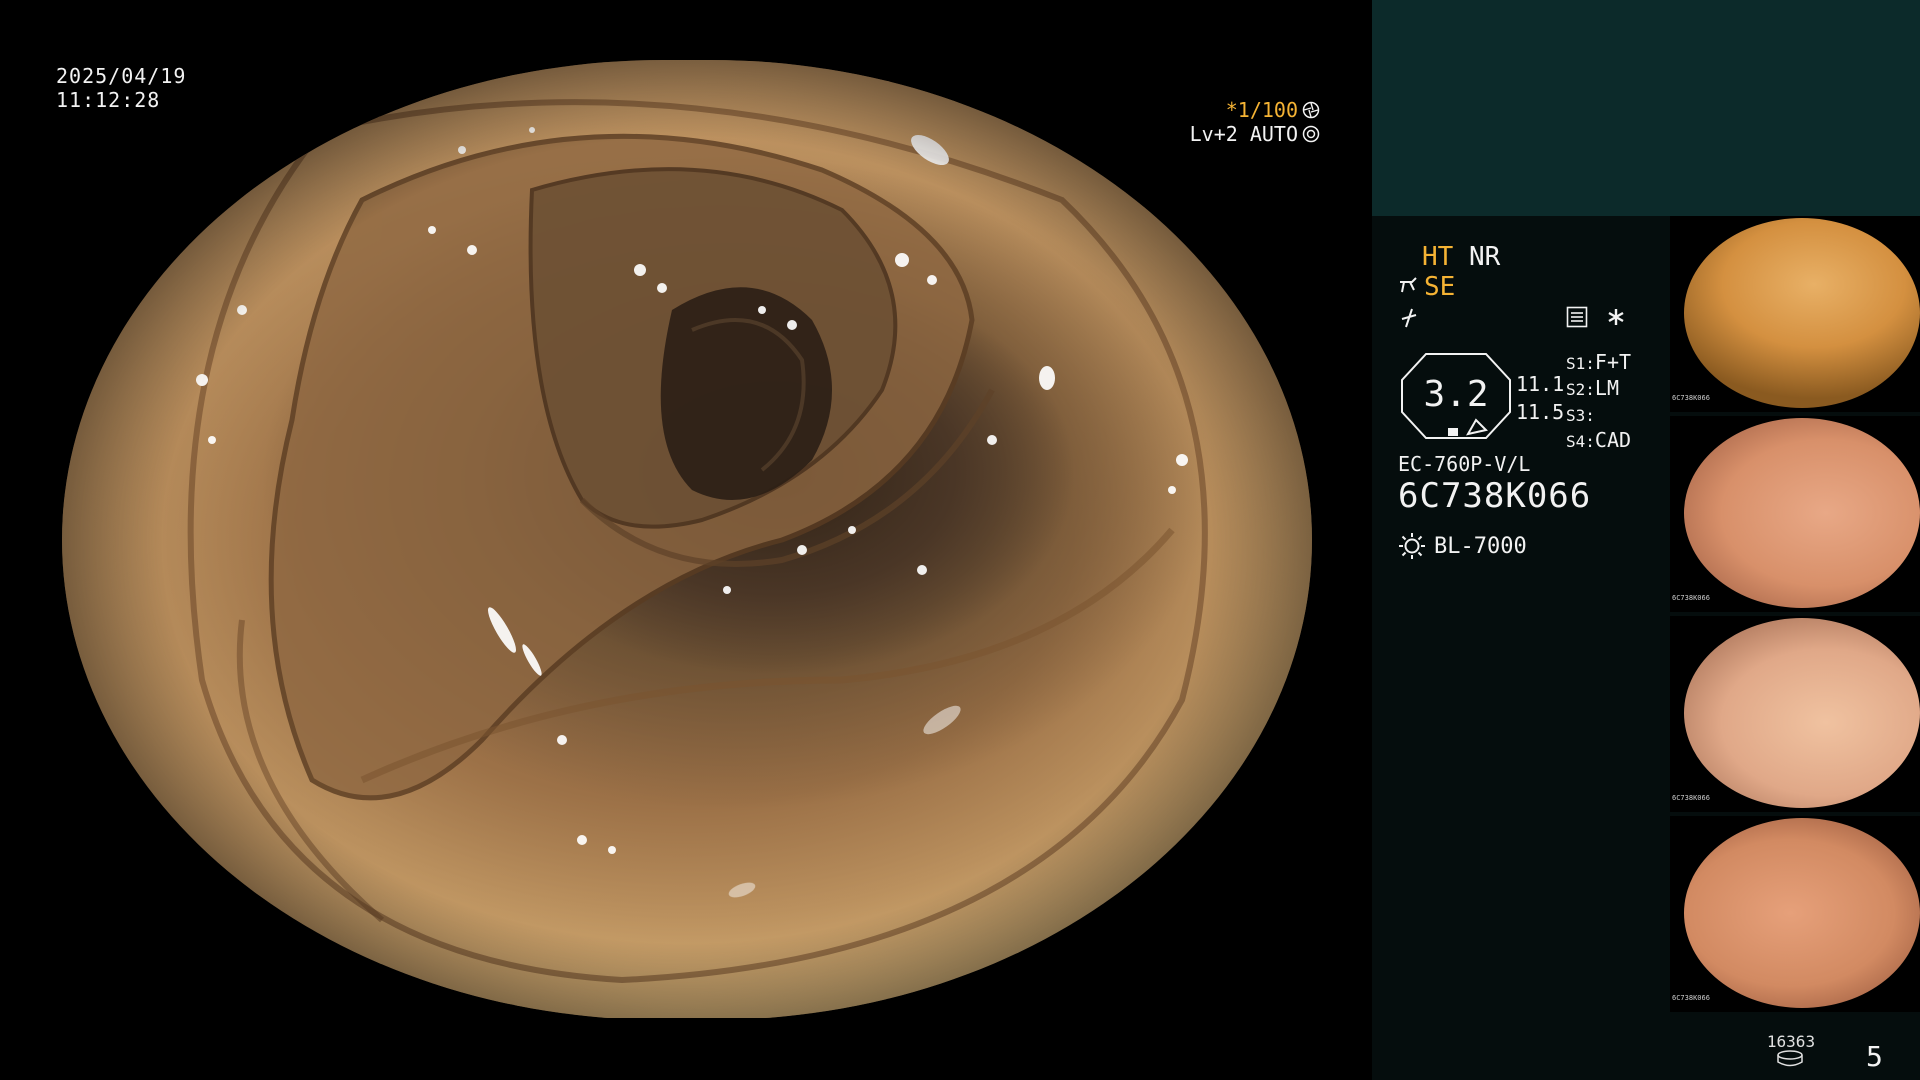  Describe the element at coordinates (108, 100) in the screenshot. I see `time-text: 11:12:28` at that location.